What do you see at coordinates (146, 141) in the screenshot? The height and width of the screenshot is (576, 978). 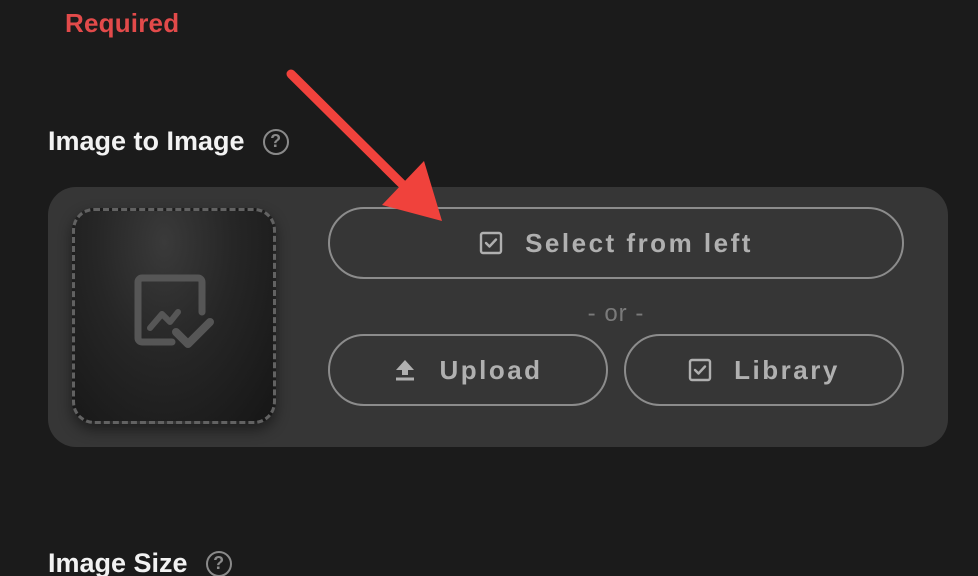 I see `image-to-image-title: Image to Image` at bounding box center [146, 141].